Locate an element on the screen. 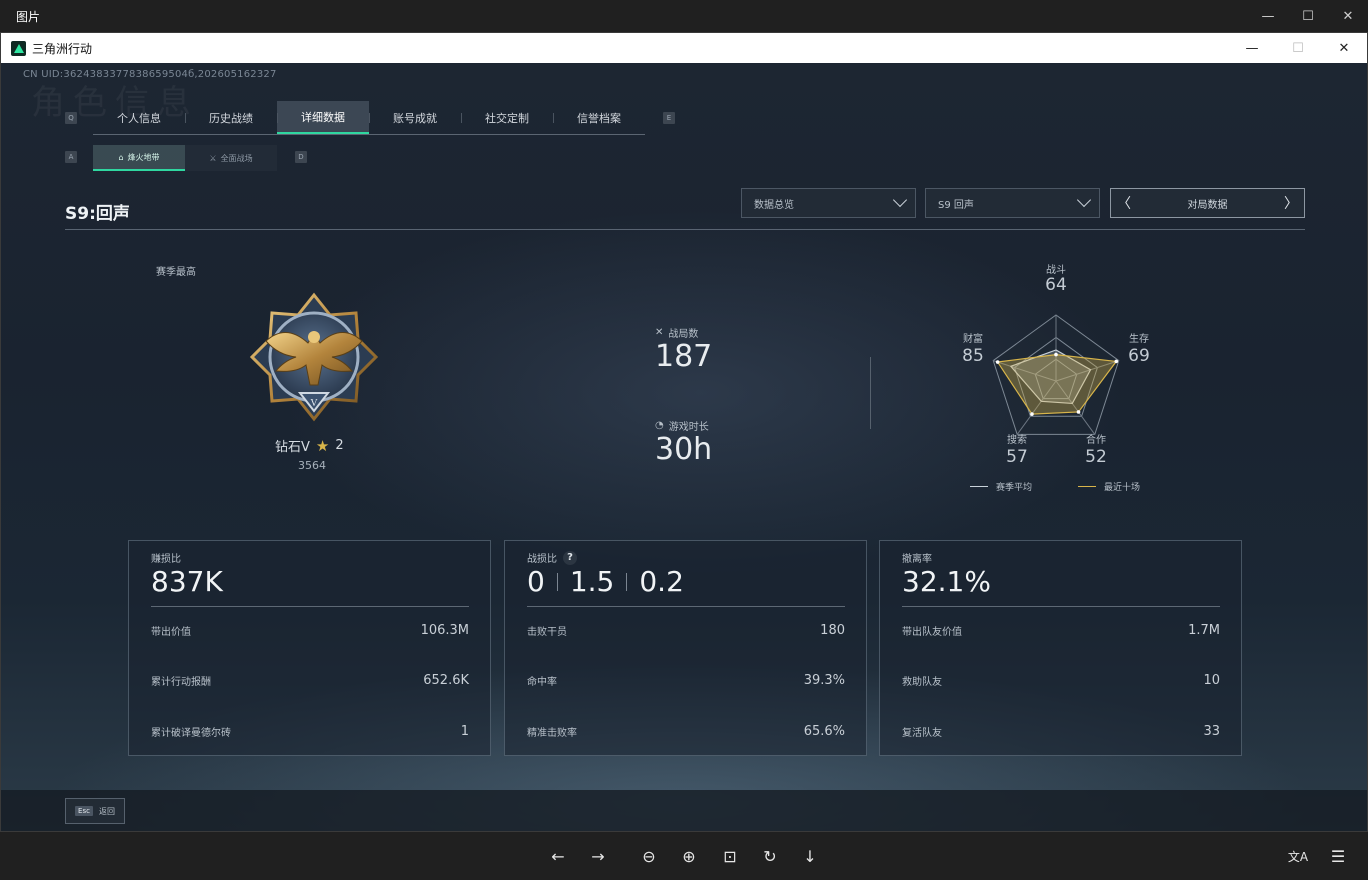 This screenshot has height=880, width=1368. season-divider is located at coordinates (685, 229).